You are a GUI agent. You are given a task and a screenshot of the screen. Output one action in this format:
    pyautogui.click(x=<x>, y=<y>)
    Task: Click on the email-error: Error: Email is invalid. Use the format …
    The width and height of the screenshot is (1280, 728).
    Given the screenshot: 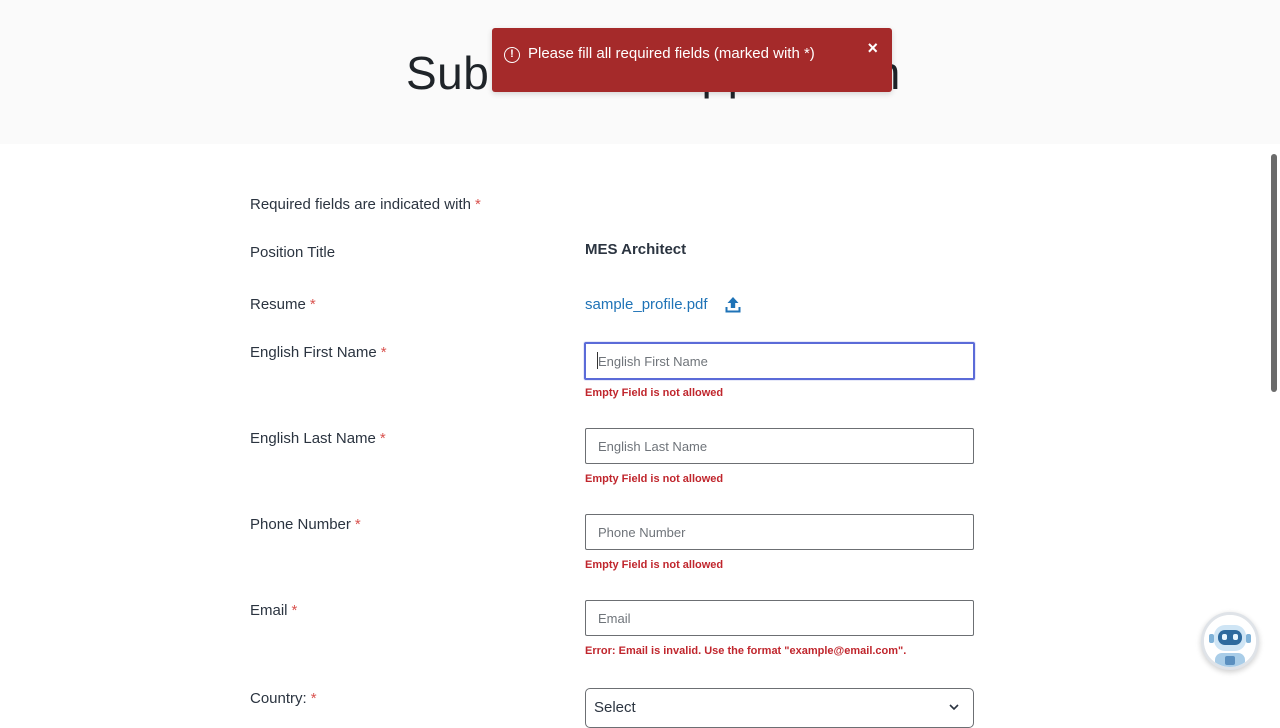 What is the action you would take?
    pyautogui.click(x=746, y=651)
    